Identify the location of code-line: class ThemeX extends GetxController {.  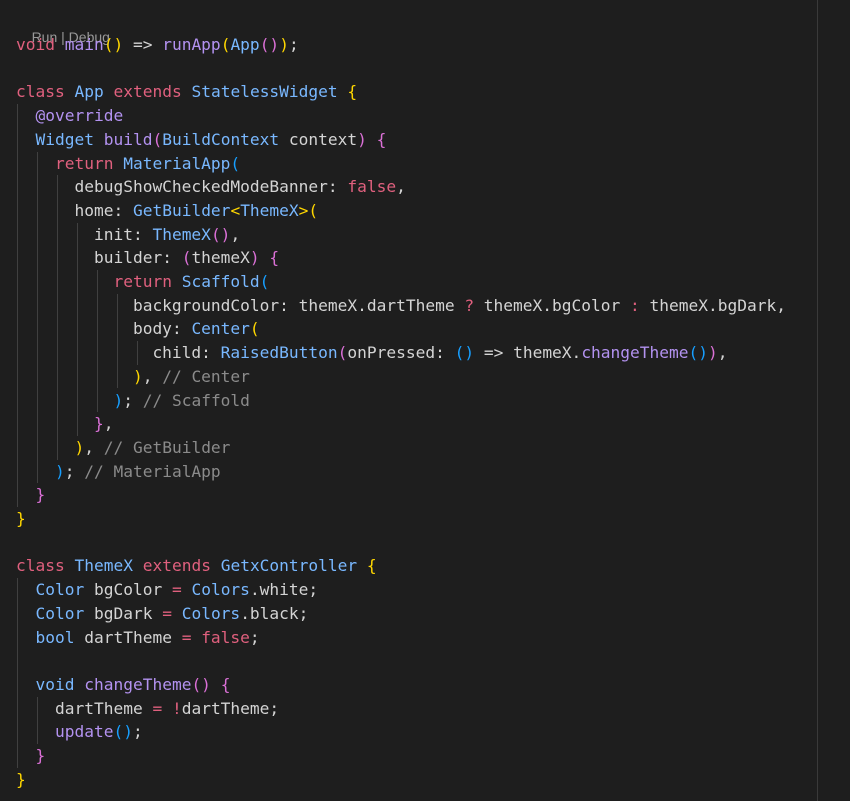
(196, 566).